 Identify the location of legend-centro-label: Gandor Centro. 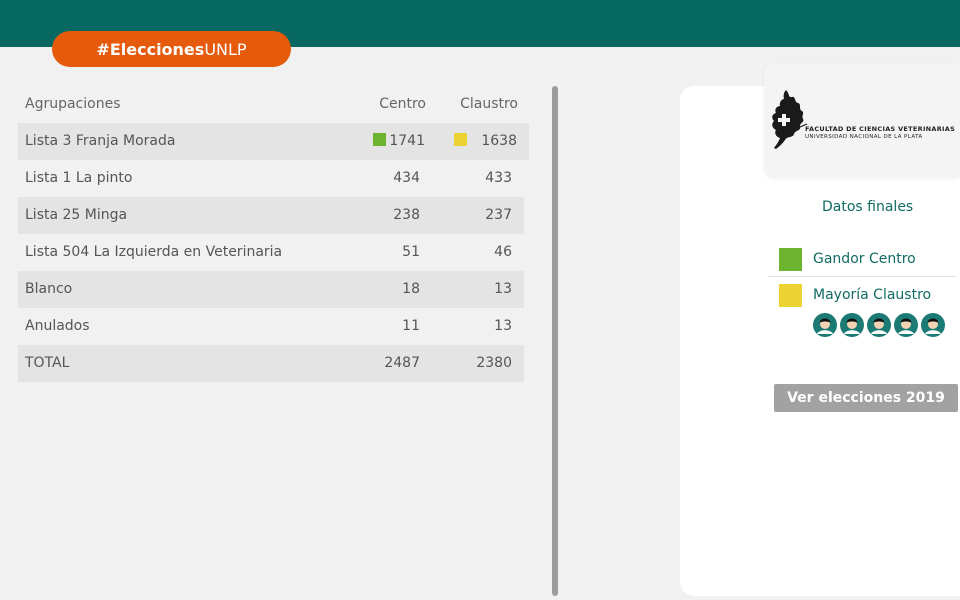
(864, 259).